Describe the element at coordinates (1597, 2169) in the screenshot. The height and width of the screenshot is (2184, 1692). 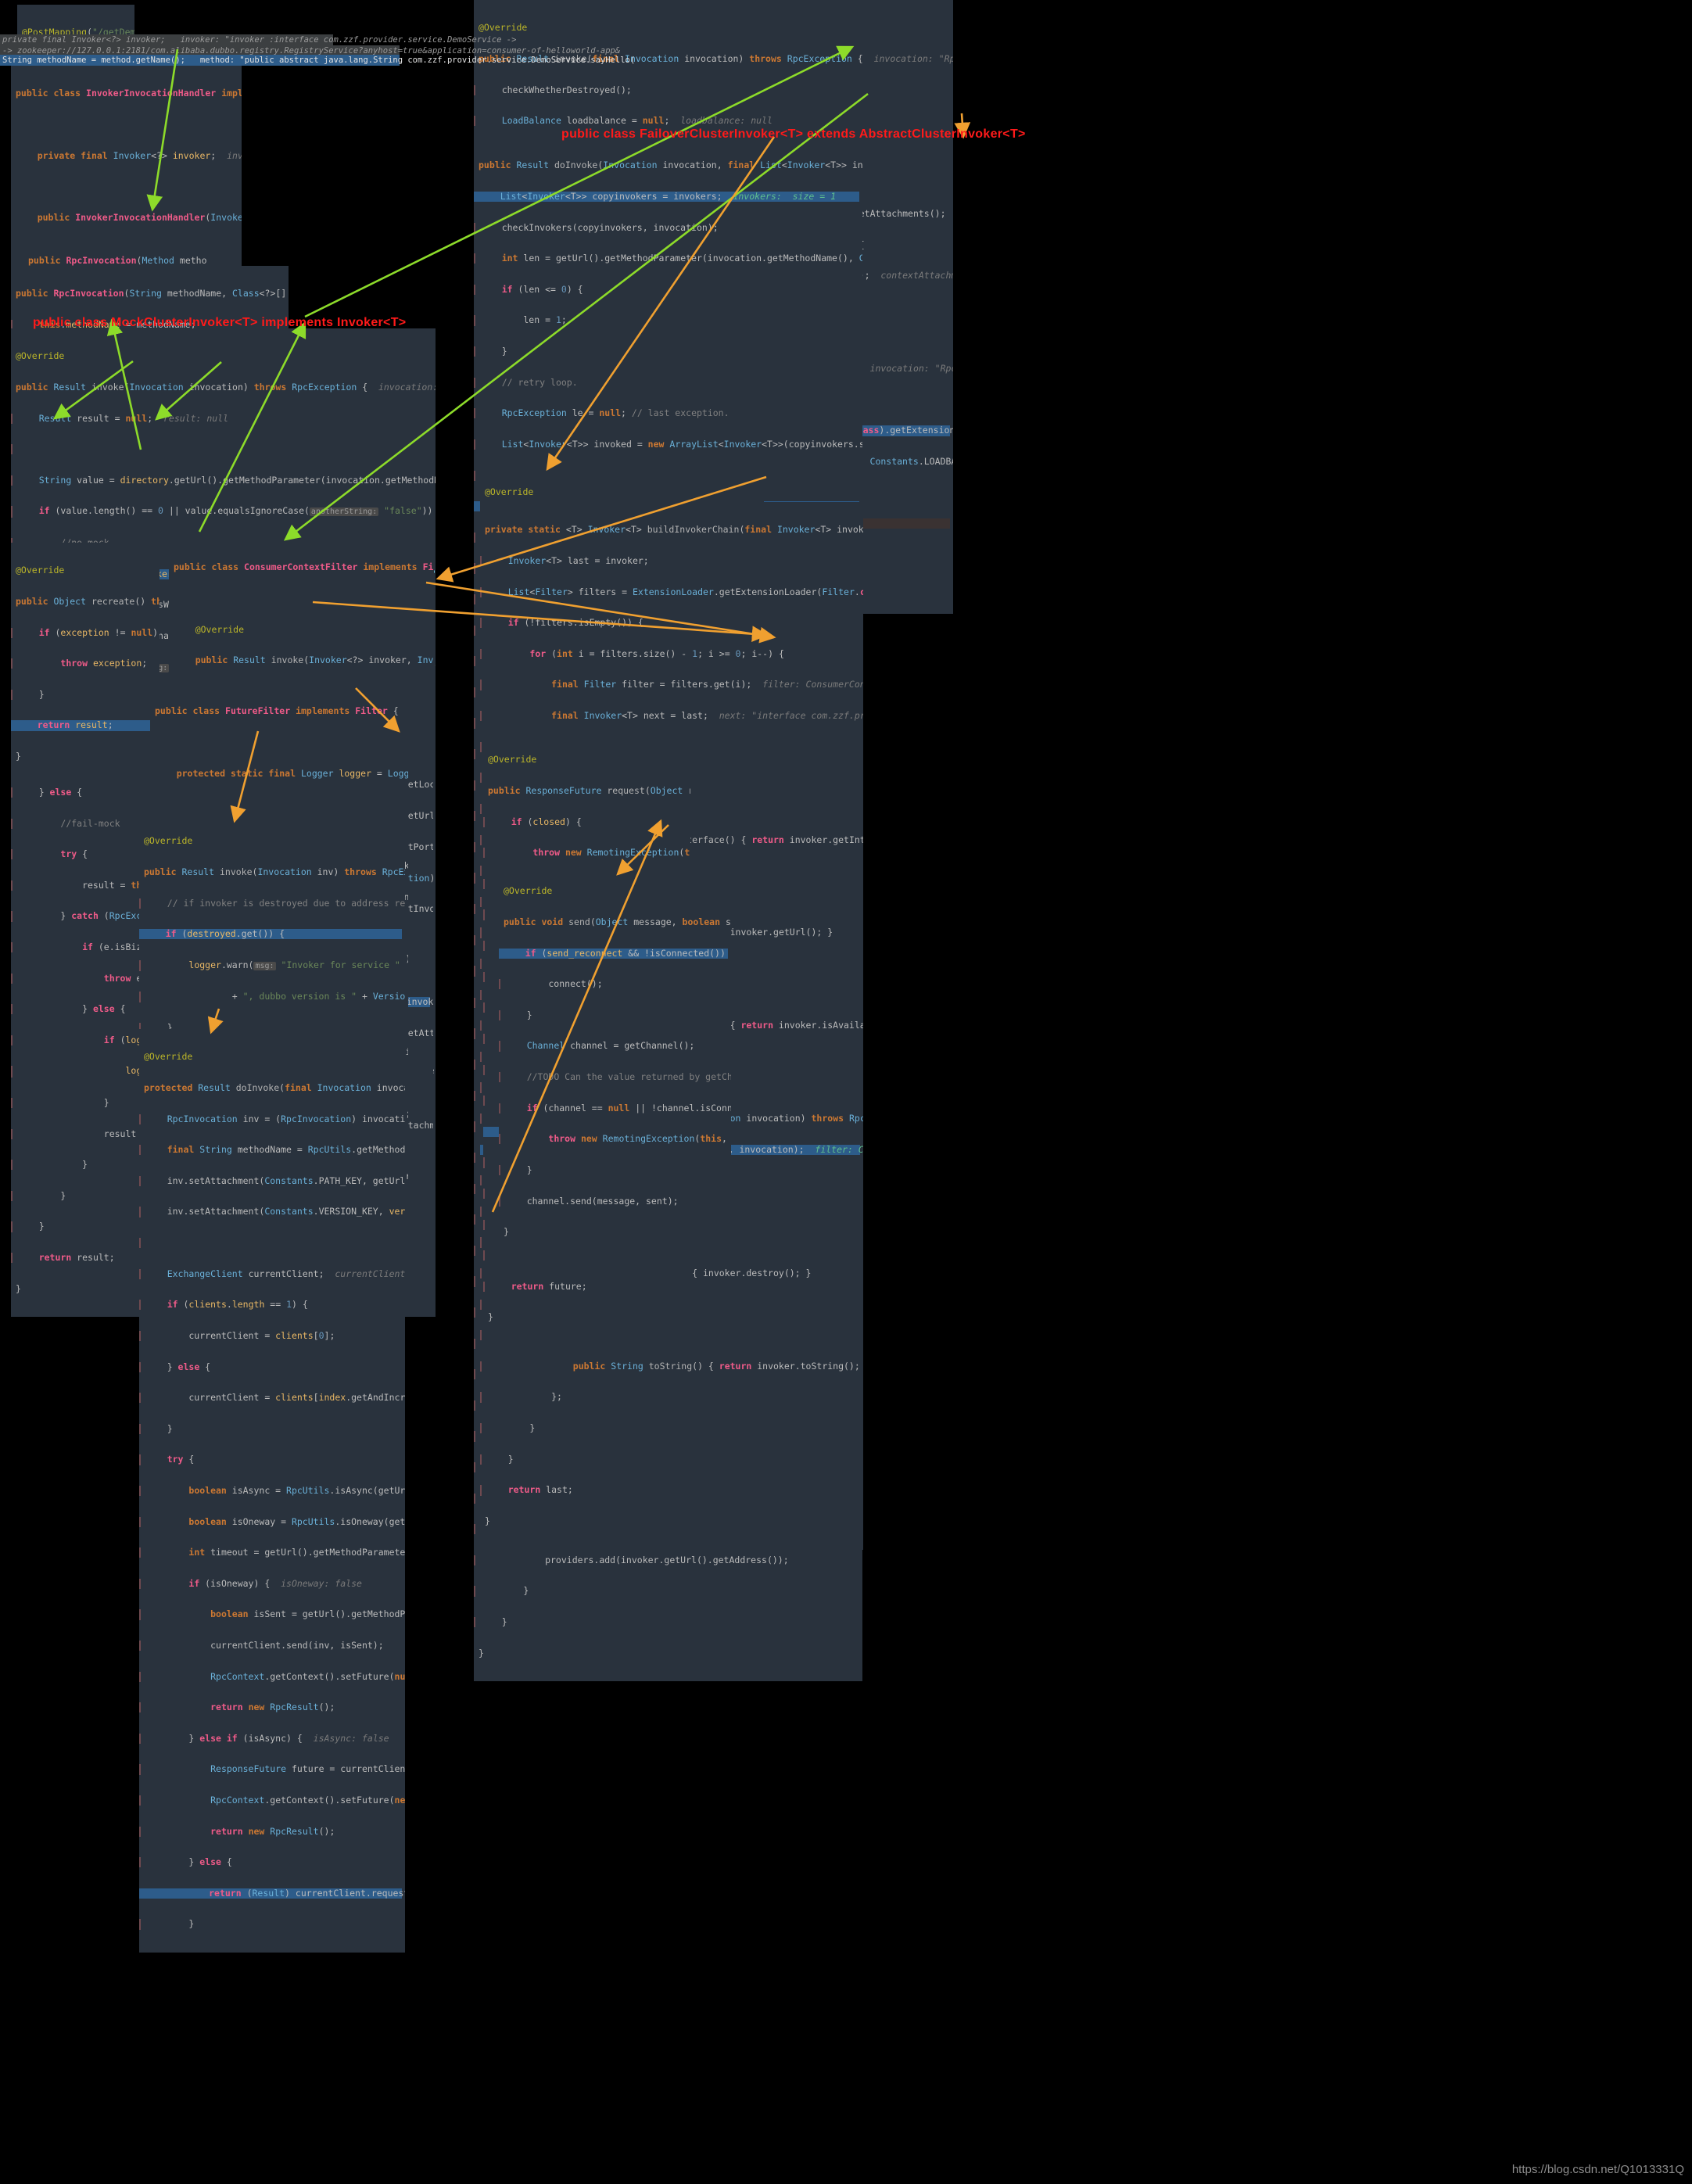
I see `watermark: https://blog.csdn.net/Q1013331Q` at that location.